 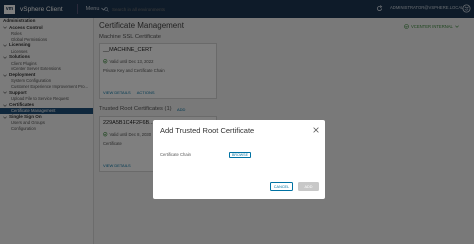 I want to click on cancel-button: CANCEL, so click(x=281, y=186).